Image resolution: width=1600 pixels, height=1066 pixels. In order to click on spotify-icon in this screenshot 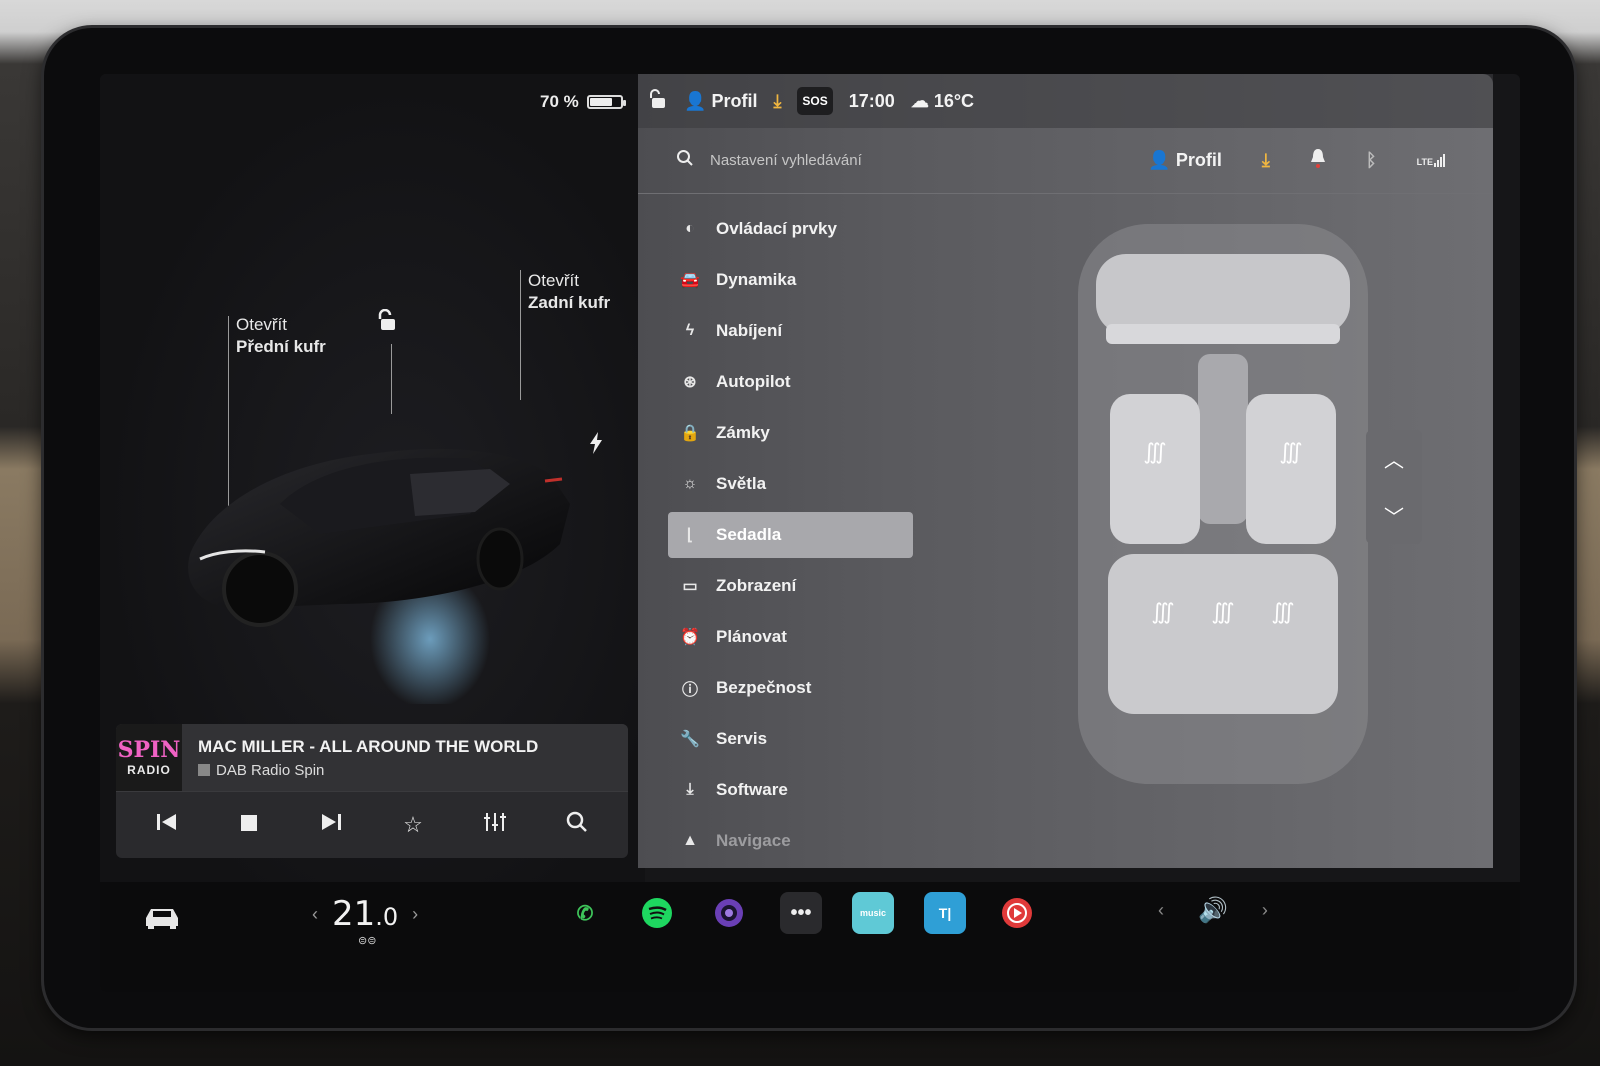, I will do `click(657, 913)`.